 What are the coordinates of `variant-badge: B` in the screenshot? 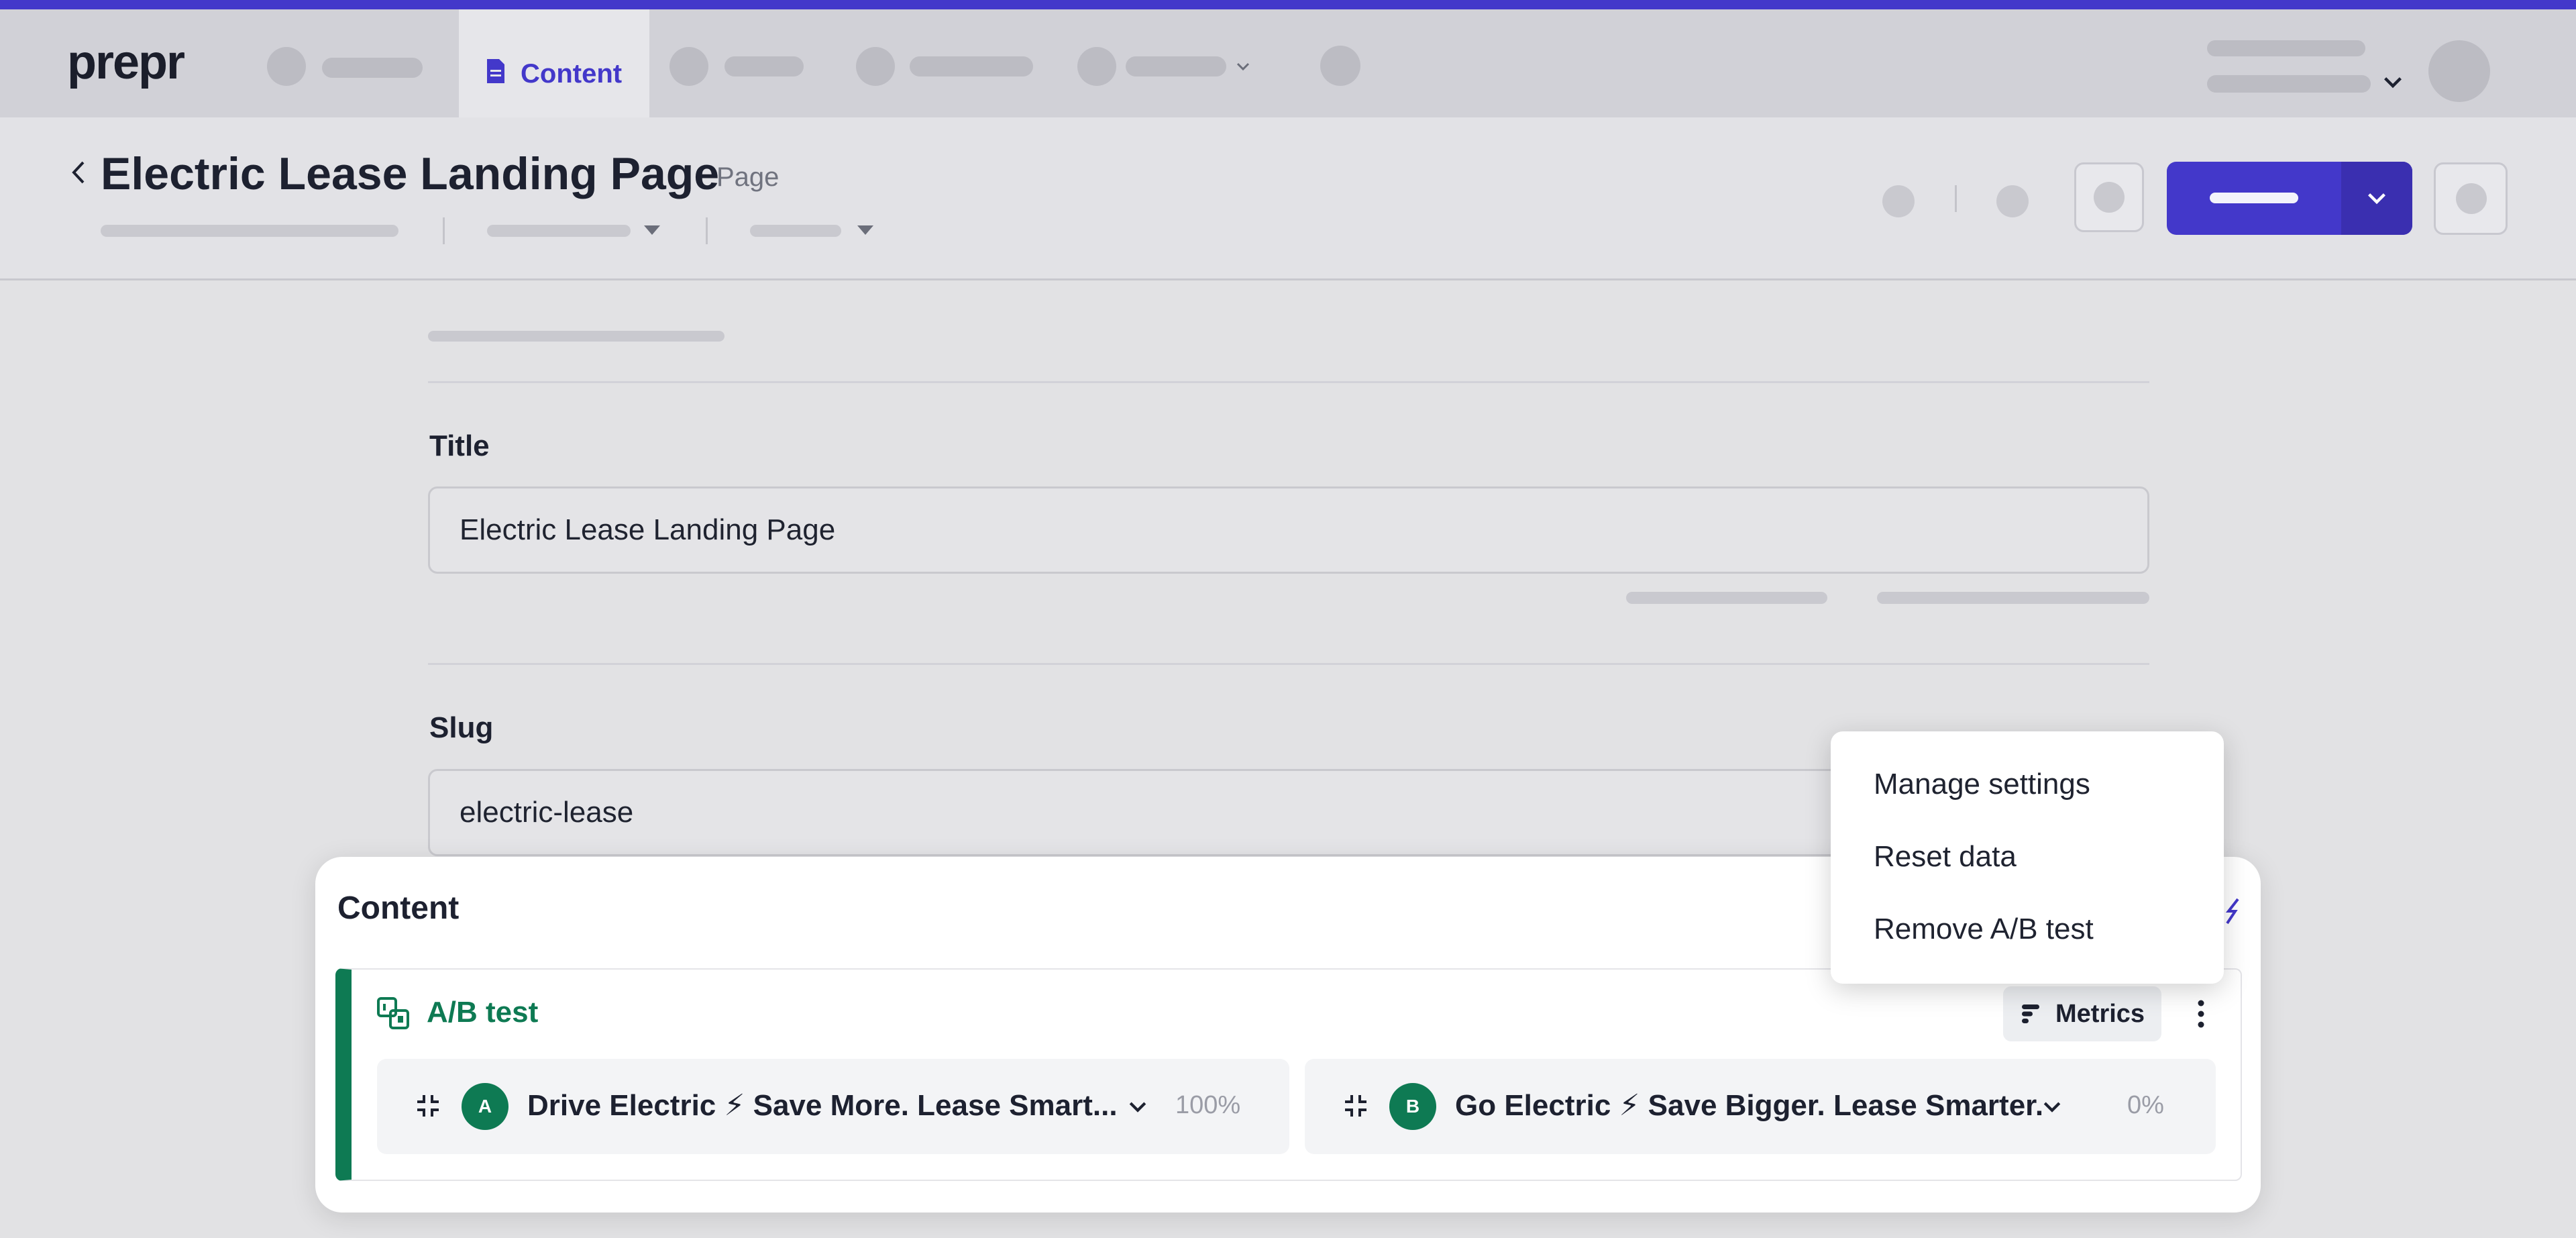 It's located at (1412, 1106).